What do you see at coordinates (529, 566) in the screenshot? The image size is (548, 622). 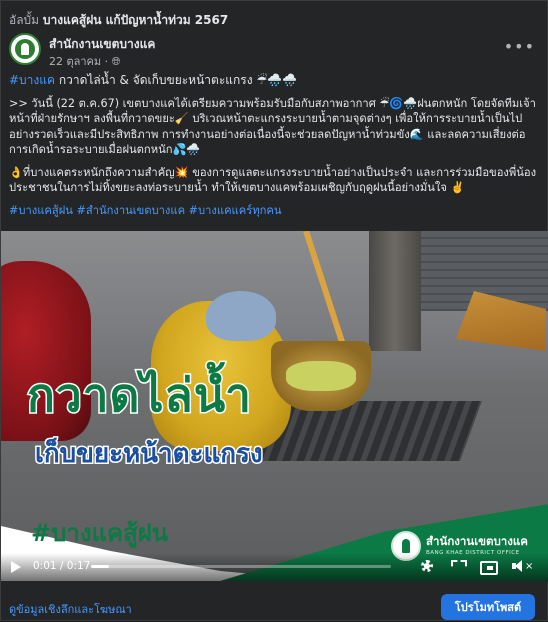 I see `mute-x-icon: ×` at bounding box center [529, 566].